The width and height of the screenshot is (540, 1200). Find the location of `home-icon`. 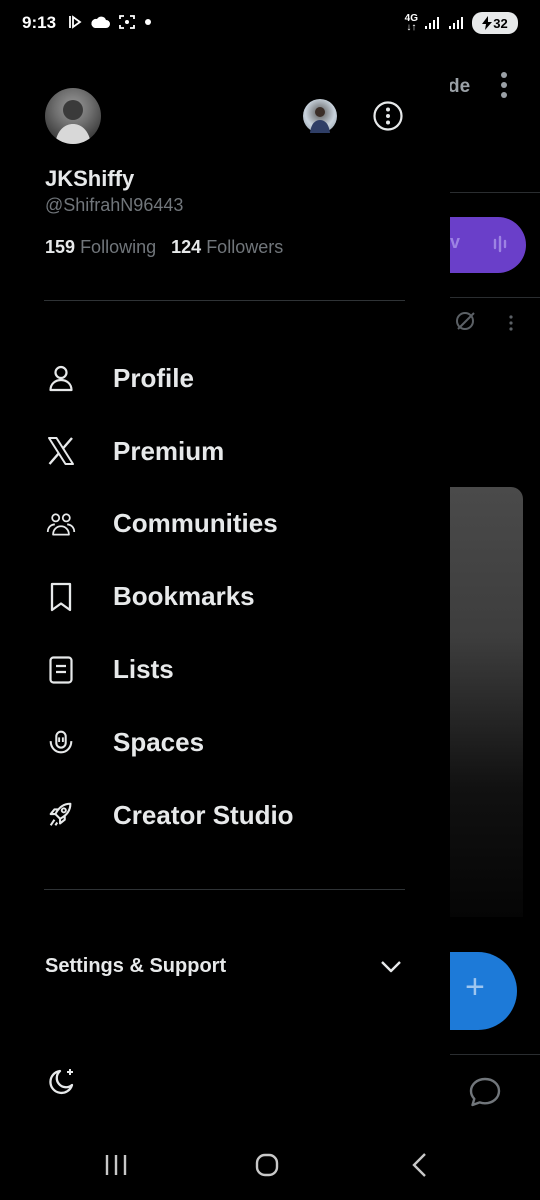

home-icon is located at coordinates (267, 1165).